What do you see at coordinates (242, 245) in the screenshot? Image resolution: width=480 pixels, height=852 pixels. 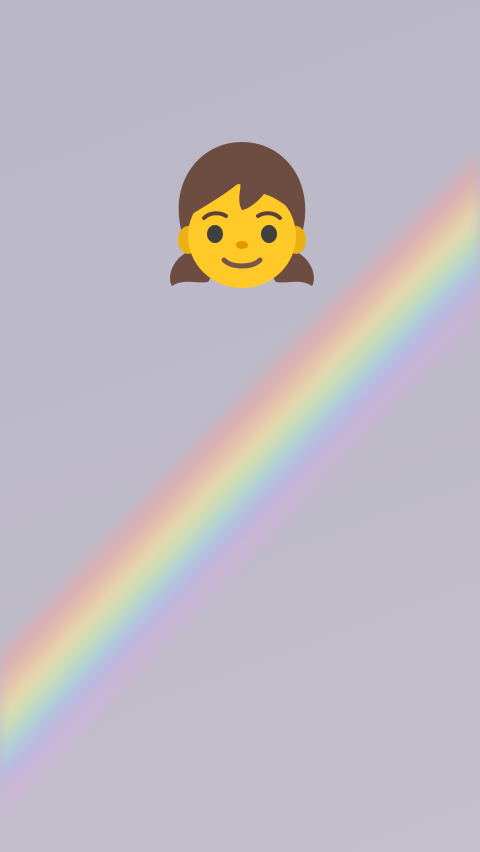 I see `nose` at bounding box center [242, 245].